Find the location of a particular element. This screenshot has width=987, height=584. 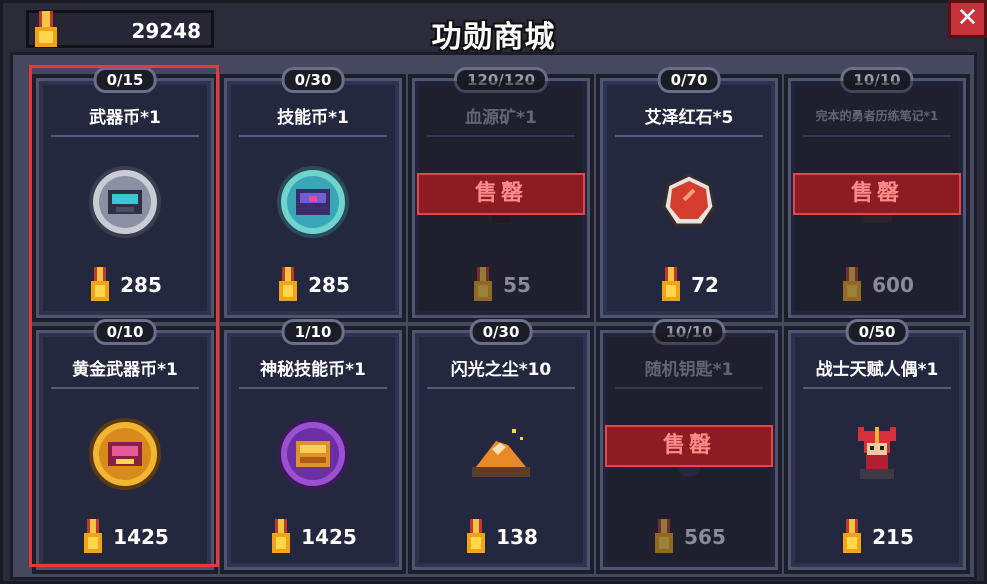

item-name: 艾泽红石*5 is located at coordinates (689, 118).